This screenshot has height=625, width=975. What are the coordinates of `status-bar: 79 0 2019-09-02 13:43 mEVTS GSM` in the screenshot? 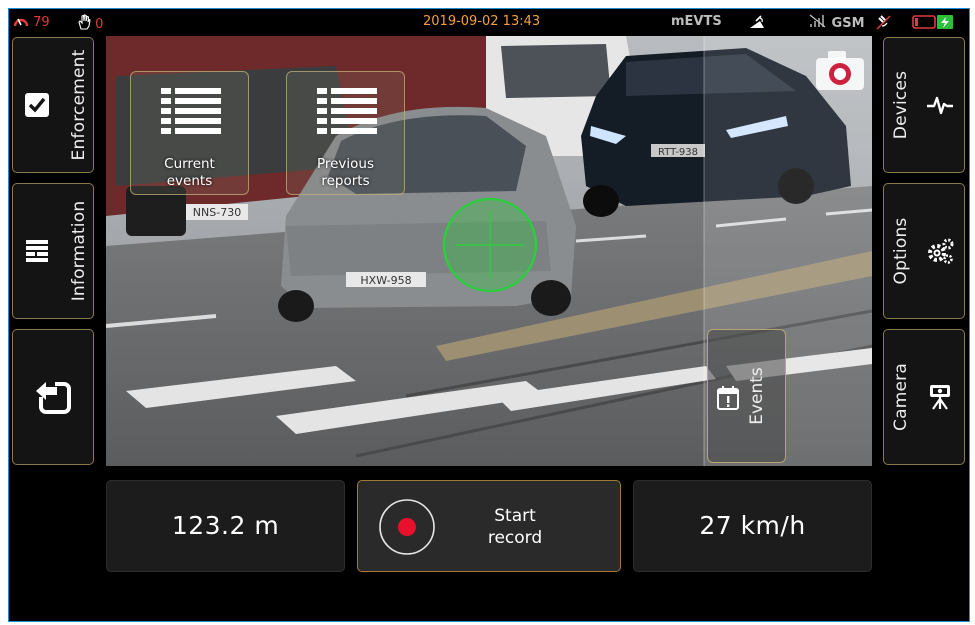 It's located at (489, 22).